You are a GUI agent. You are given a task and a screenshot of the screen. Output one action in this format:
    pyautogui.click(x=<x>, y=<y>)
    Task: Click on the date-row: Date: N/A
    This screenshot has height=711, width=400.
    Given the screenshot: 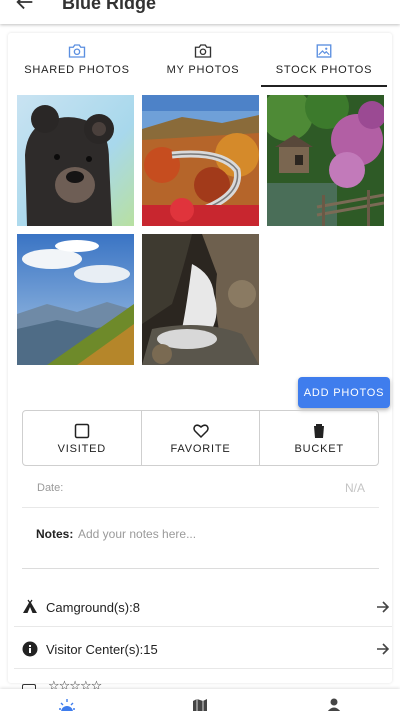 What is the action you would take?
    pyautogui.click(x=200, y=490)
    